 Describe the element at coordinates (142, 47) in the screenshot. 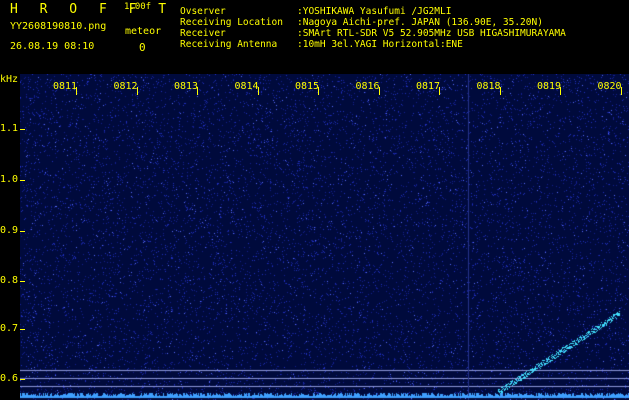

I see `meteor-count: 0` at that location.